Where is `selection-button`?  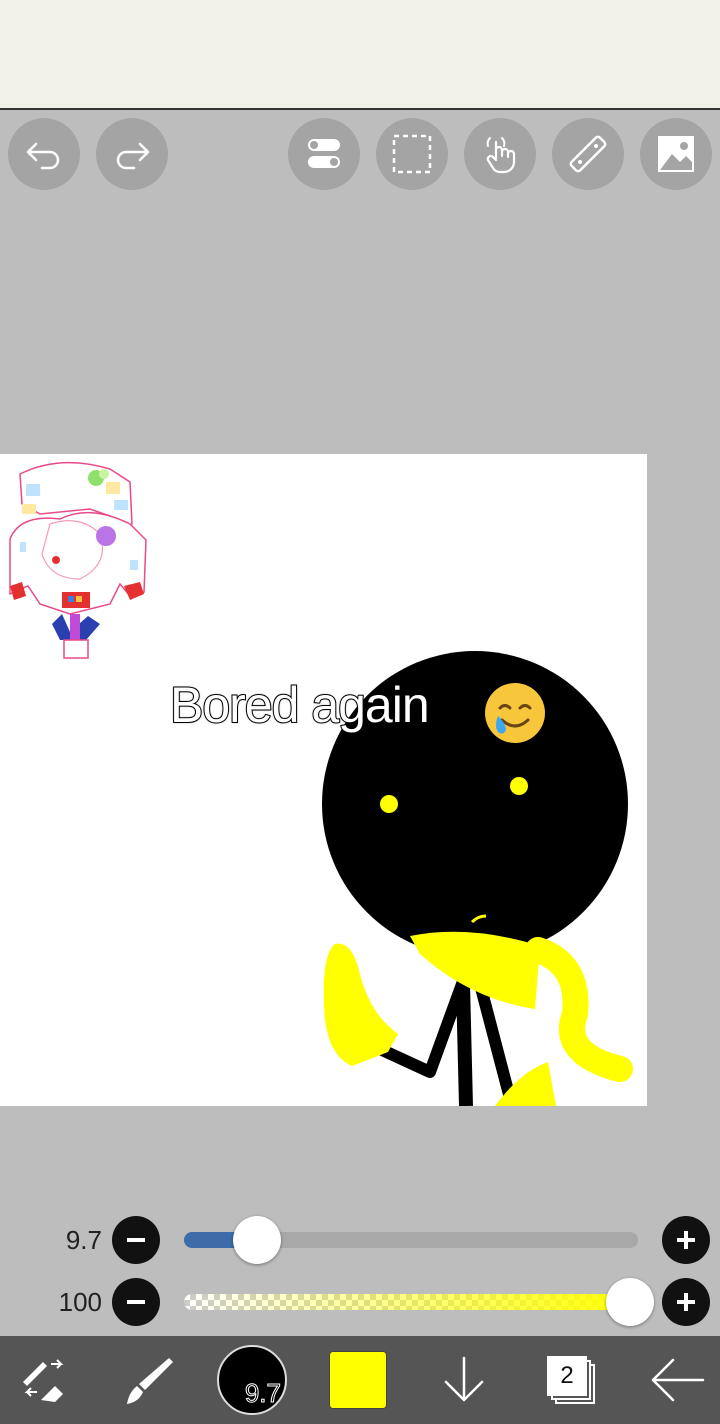
selection-button is located at coordinates (412, 154).